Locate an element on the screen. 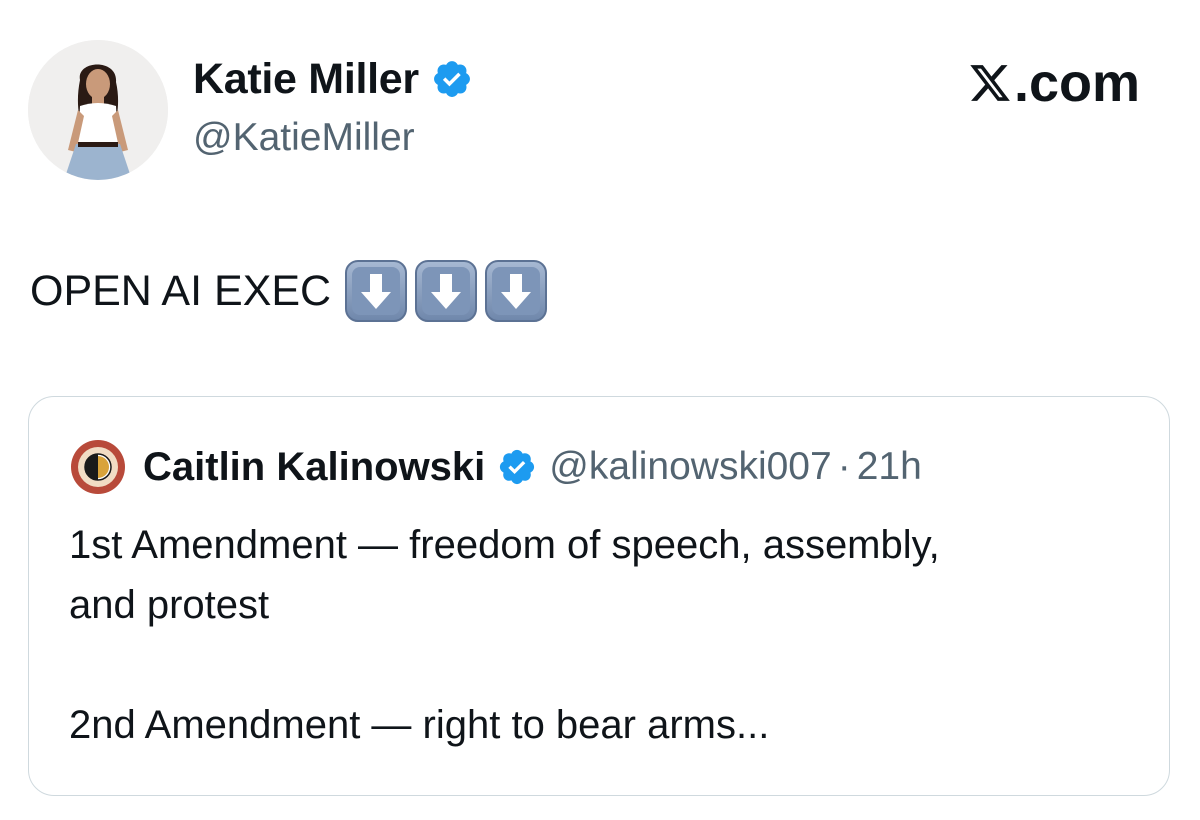 The width and height of the screenshot is (1200, 820). author-avatar is located at coordinates (98, 110).